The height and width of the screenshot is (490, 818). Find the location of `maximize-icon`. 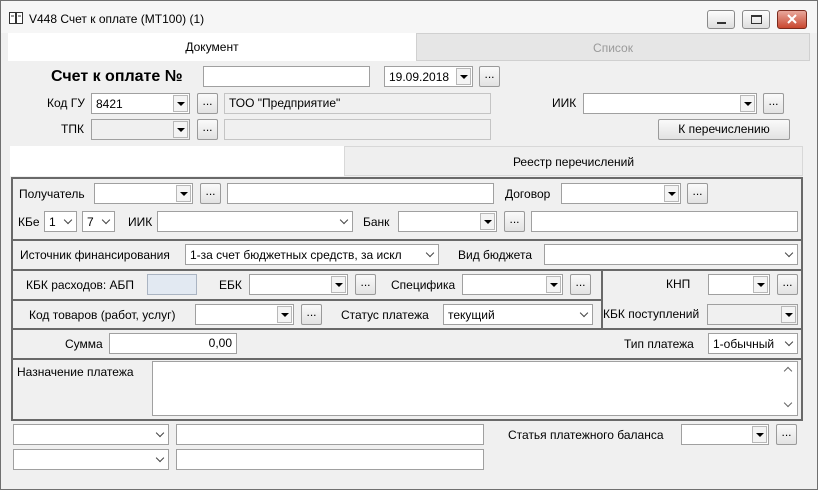

maximize-icon is located at coordinates (756, 19).